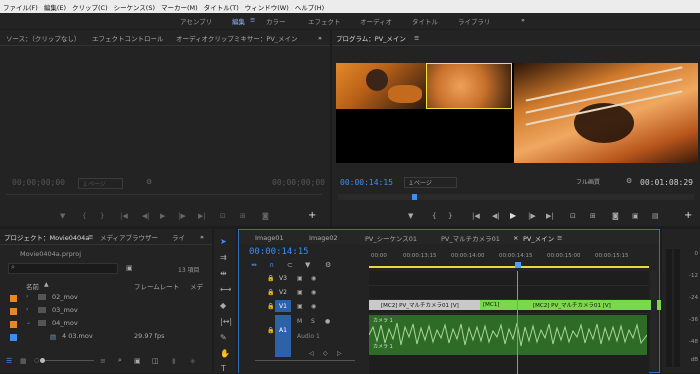 This screenshot has height=374, width=700. Describe the element at coordinates (474, 21) in the screenshot. I see `workspace-libraries: ライブラリ` at that location.